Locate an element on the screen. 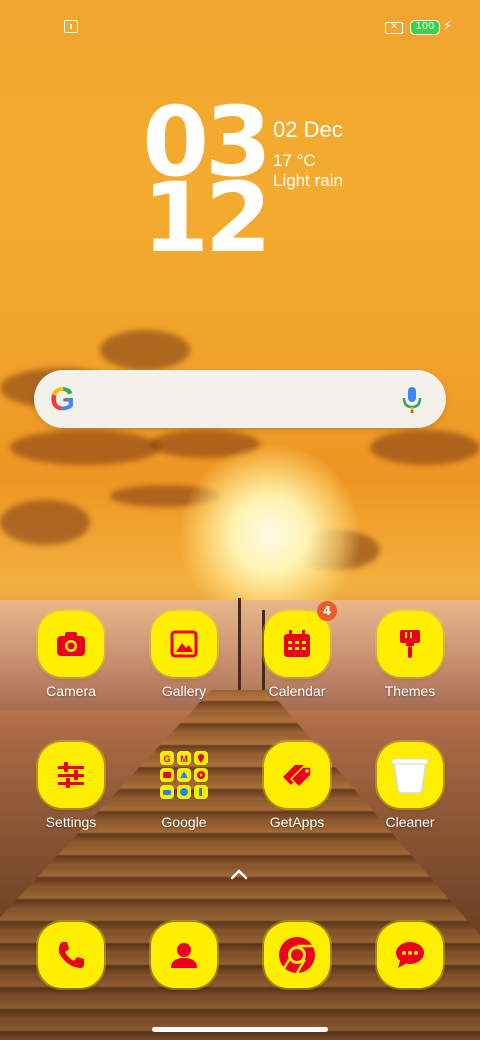 The image size is (480, 1040). gesture-home-bar is located at coordinates (240, 1029).